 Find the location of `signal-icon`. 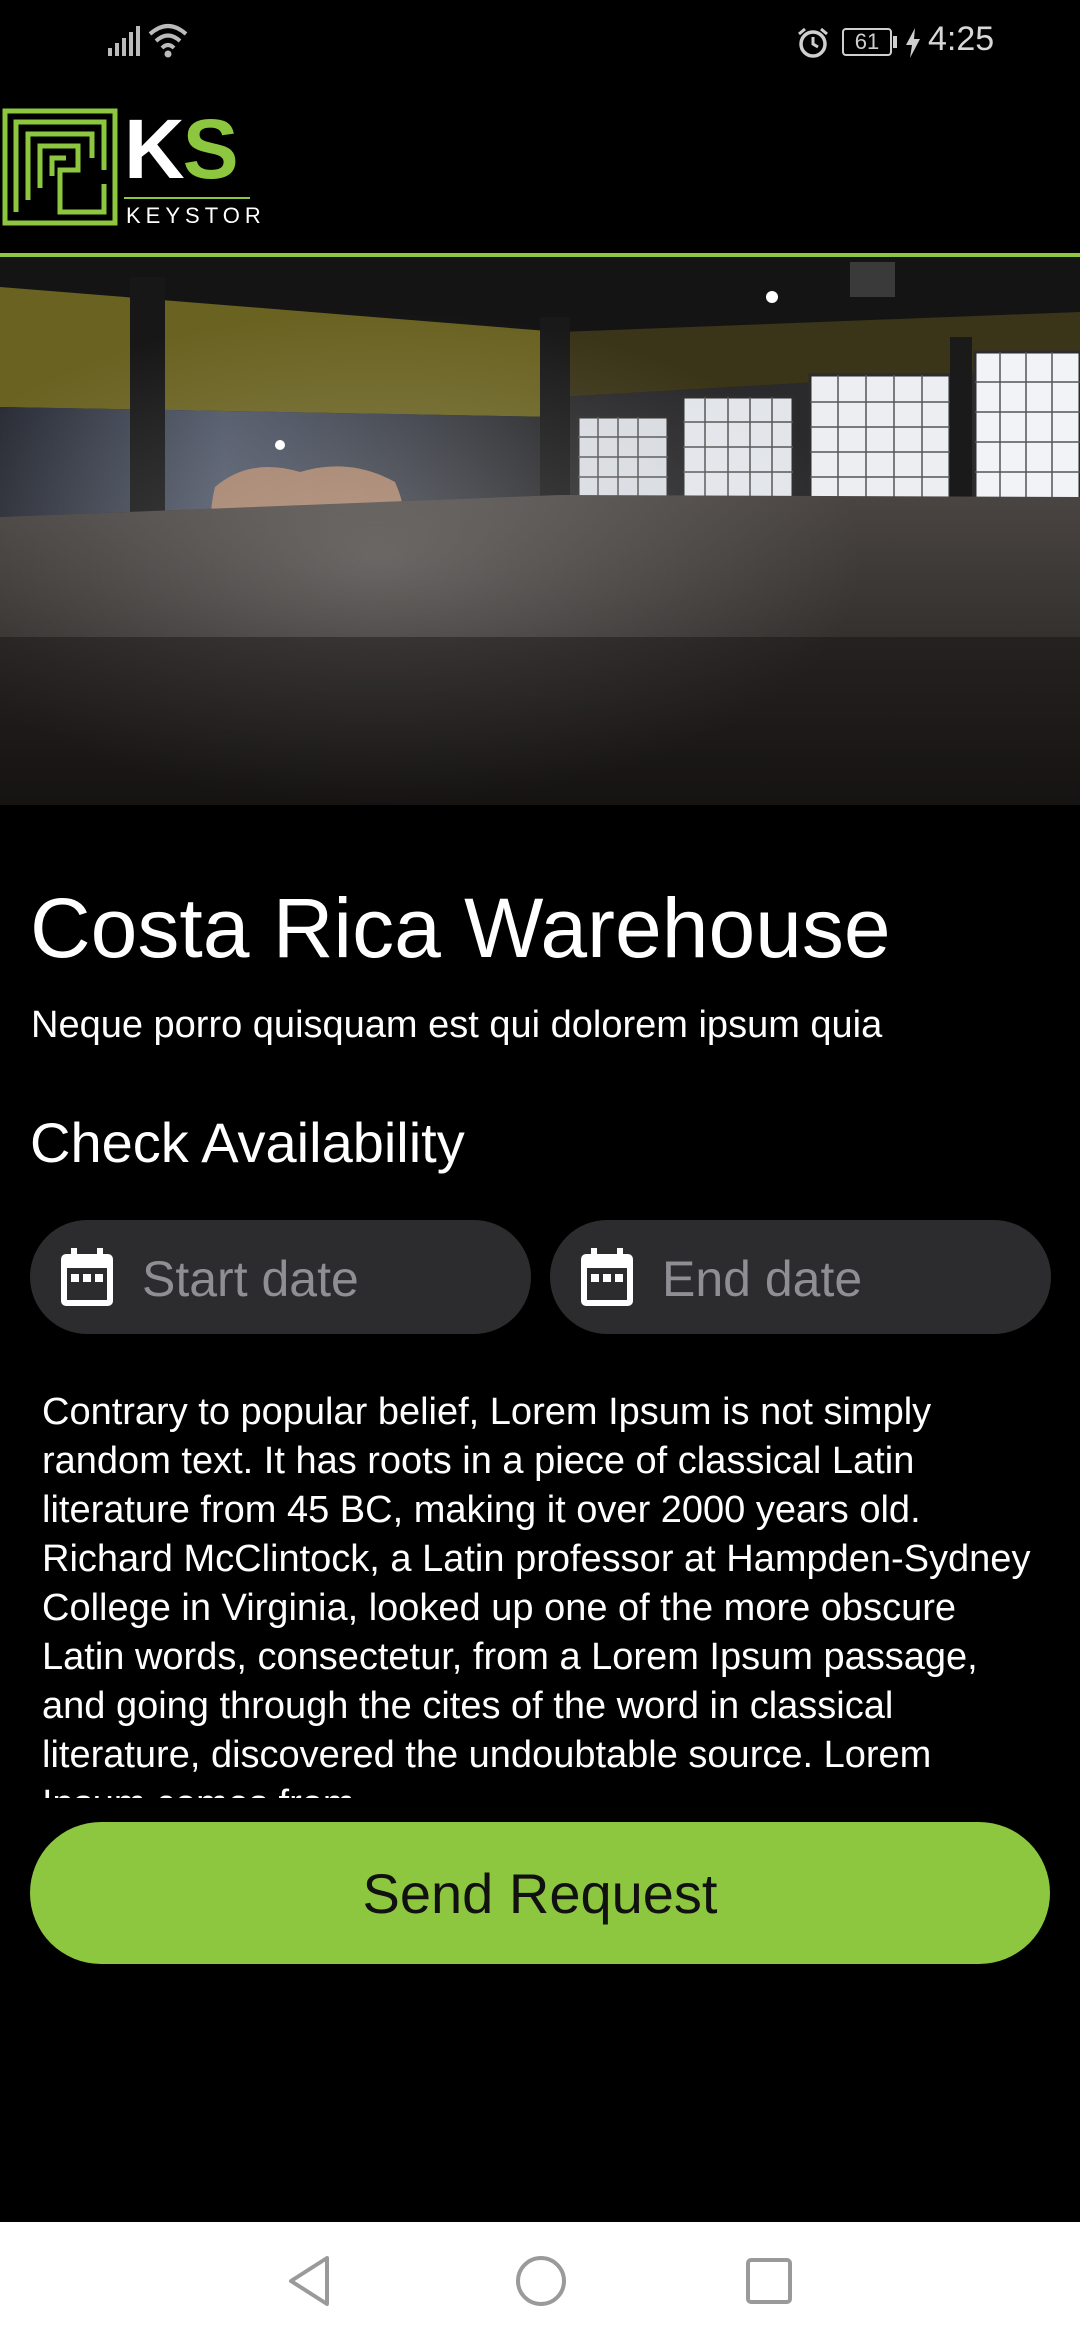

signal-icon is located at coordinates (124, 41).